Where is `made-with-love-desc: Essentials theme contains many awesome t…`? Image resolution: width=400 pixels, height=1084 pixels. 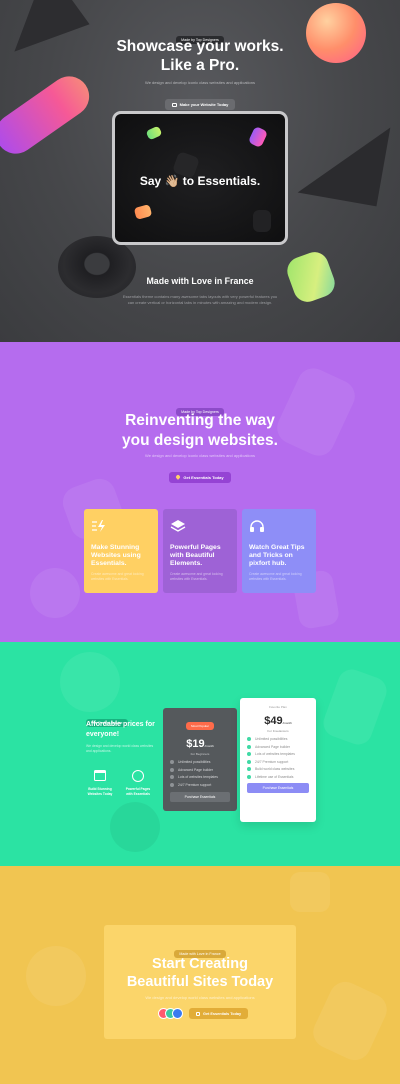 made-with-love-desc: Essentials theme contains many awesome t… is located at coordinates (200, 300).